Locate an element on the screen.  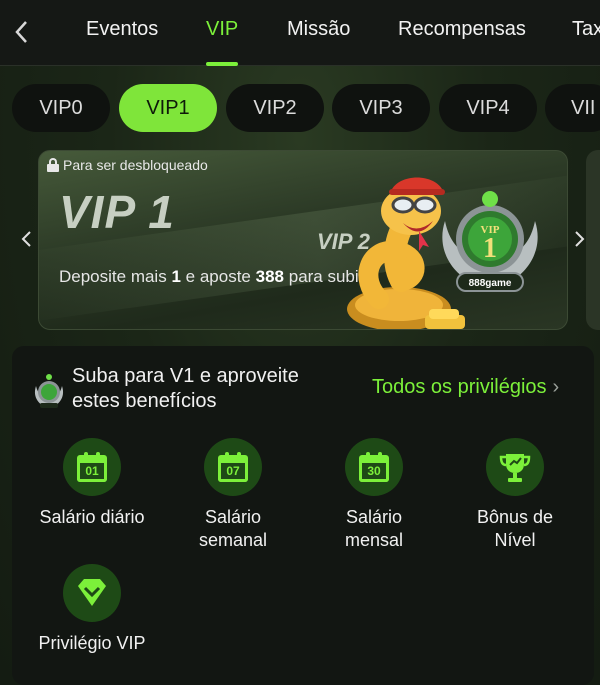
tab-tax: Tax is located at coordinates (586, 29).